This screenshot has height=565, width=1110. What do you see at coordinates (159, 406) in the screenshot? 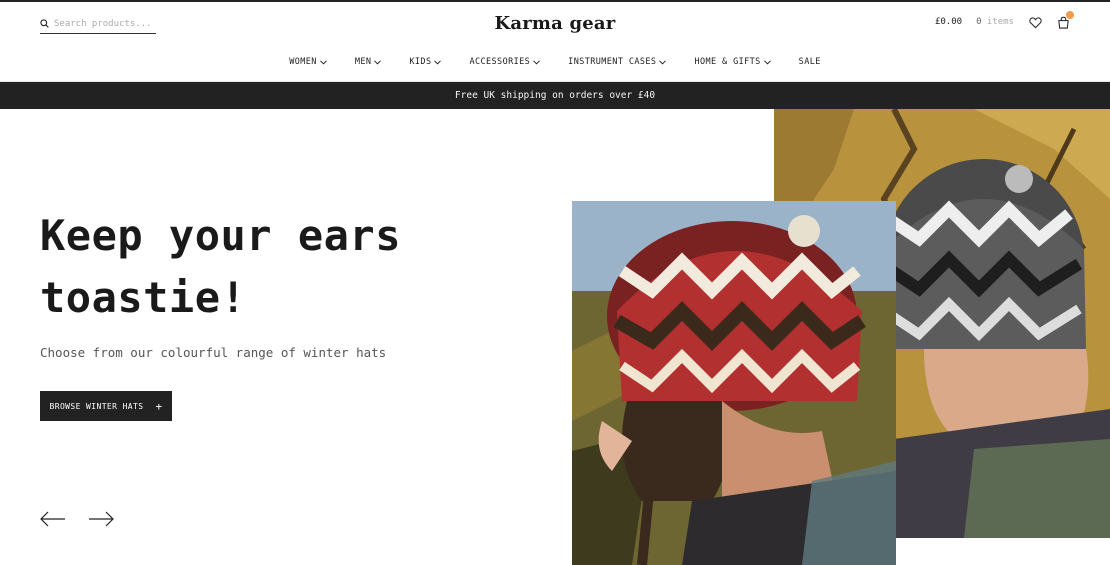
I see `plus-icon: +` at bounding box center [159, 406].